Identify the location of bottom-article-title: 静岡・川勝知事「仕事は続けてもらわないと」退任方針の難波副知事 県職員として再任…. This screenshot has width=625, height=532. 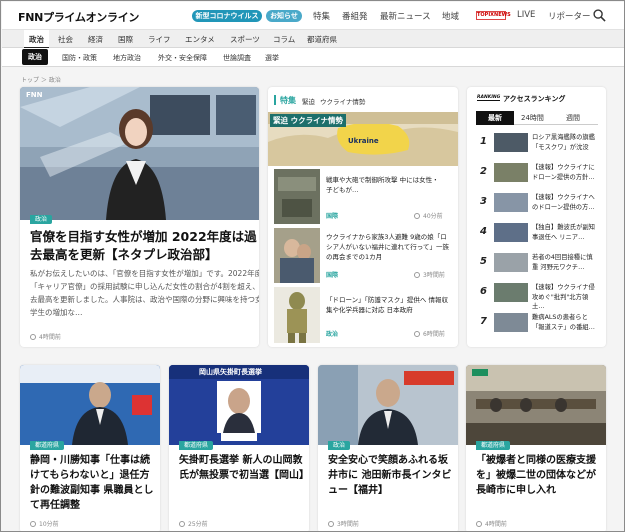
(92, 483).